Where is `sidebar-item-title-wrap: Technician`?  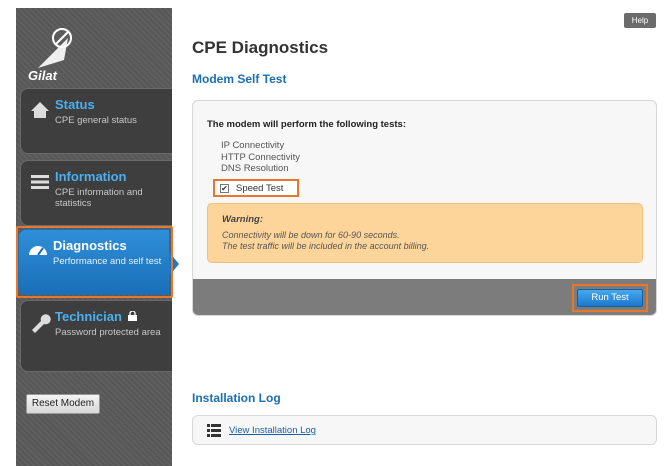 sidebar-item-title-wrap: Technician is located at coordinates (96, 316).